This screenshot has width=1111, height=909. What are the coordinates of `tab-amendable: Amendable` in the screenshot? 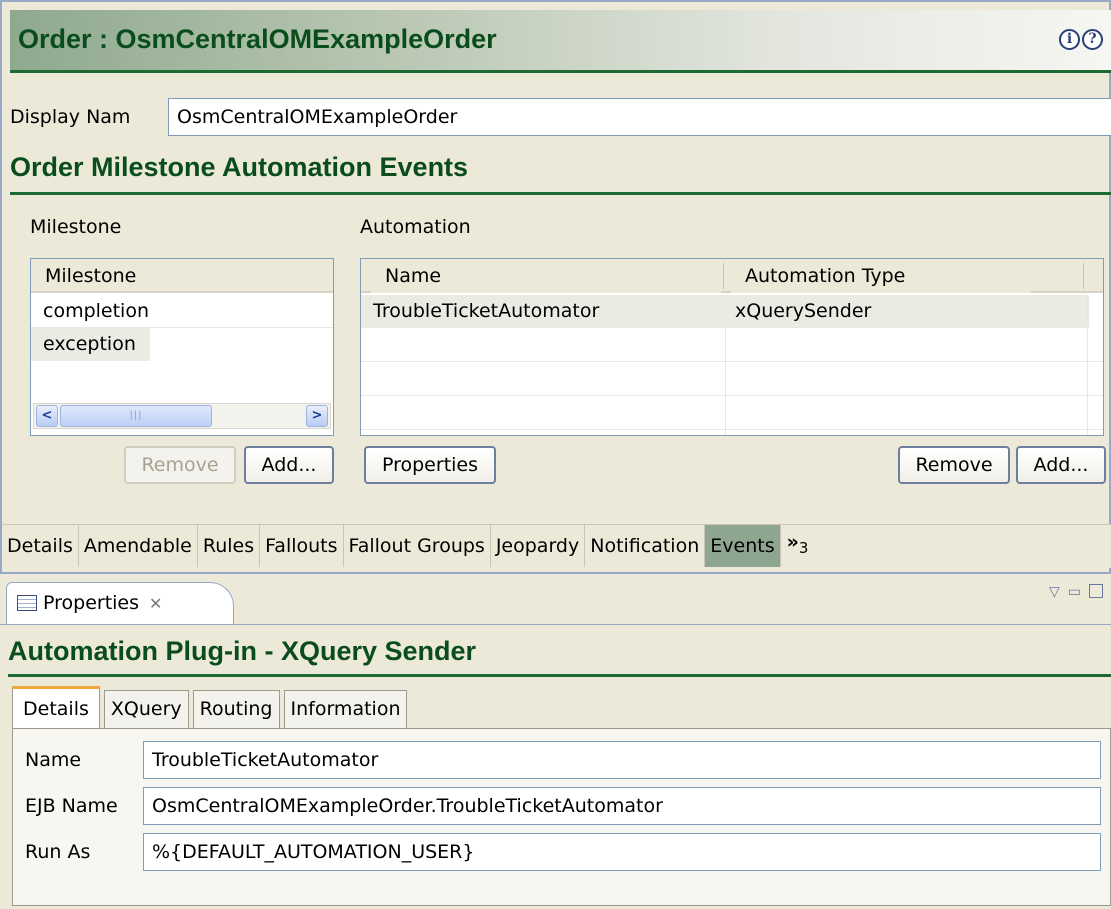 It's located at (138, 546).